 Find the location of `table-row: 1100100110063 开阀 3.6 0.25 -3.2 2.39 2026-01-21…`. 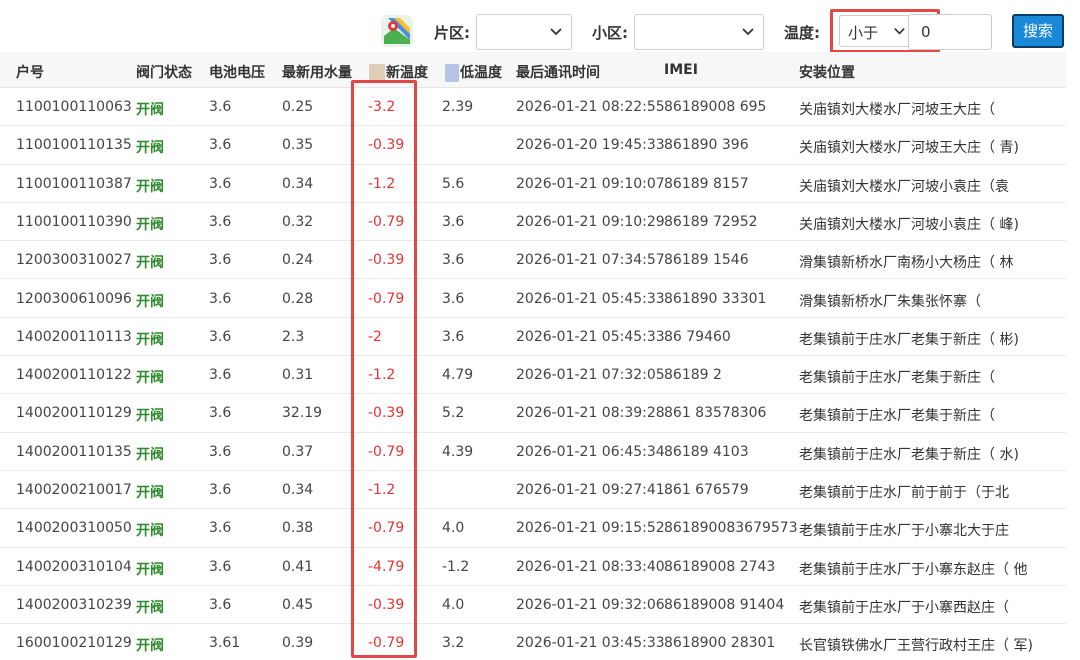

table-row: 1100100110063 开阀 3.6 0.25 -3.2 2.39 2026-01-21… is located at coordinates (533, 107).